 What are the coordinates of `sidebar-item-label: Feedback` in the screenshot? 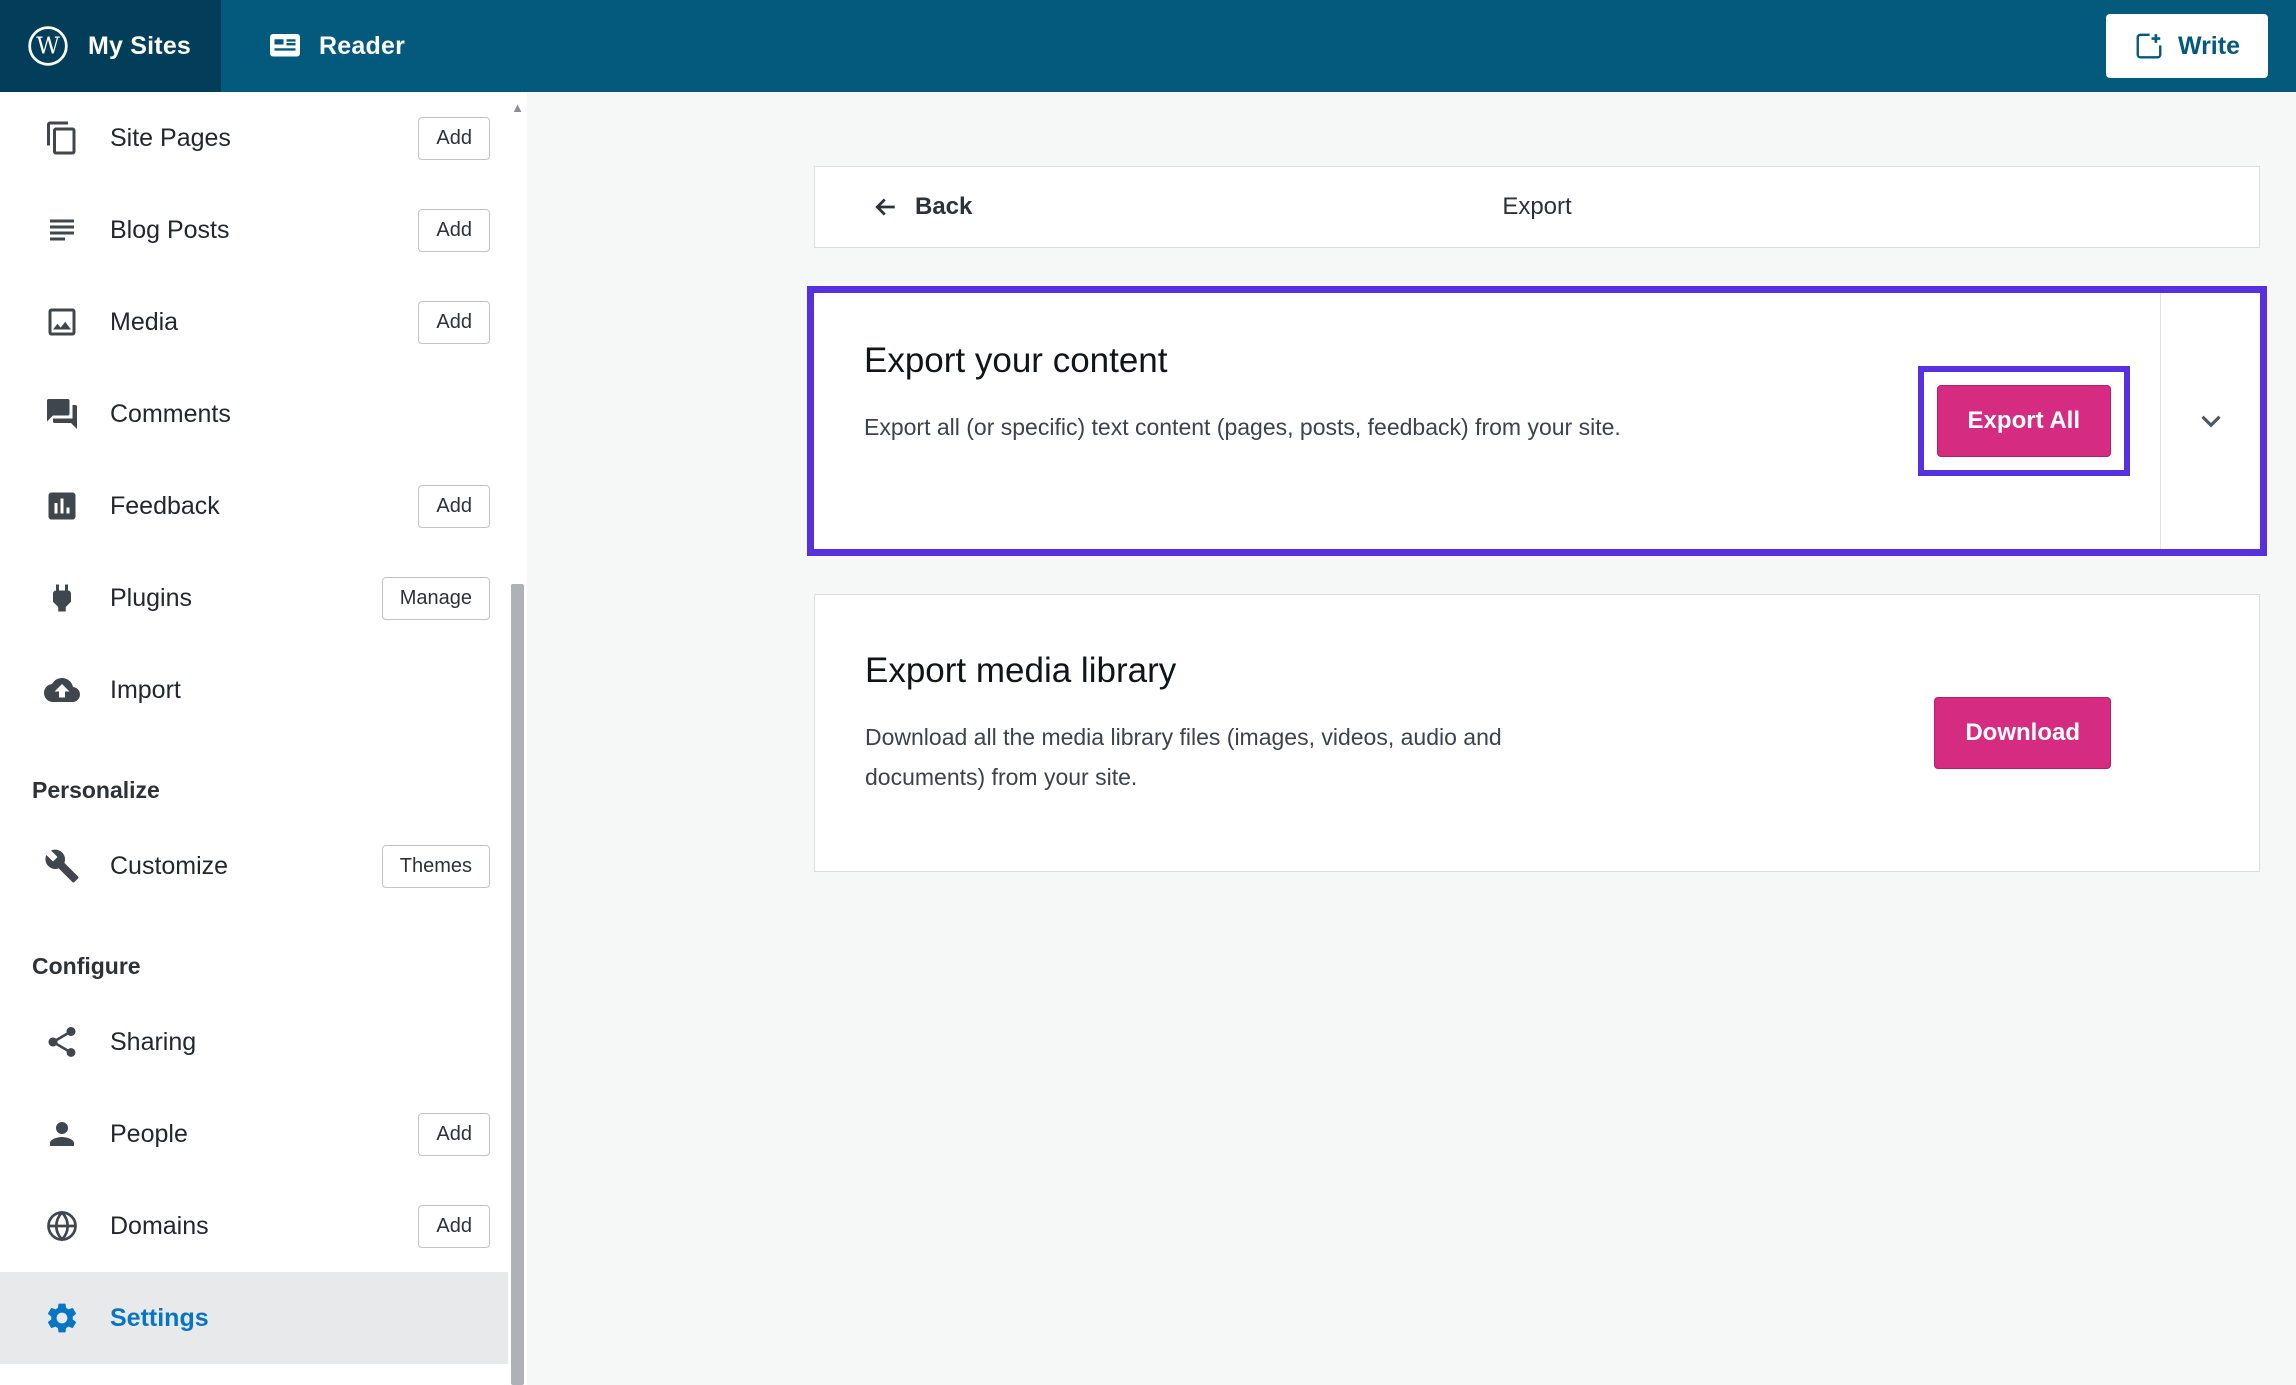 It's located at (165, 505).